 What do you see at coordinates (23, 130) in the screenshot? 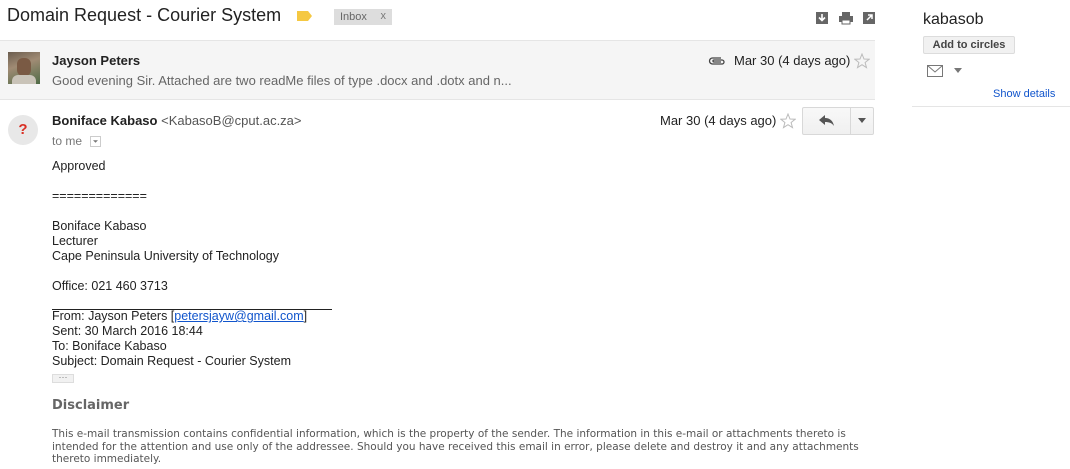
I see `unknown-sender-avatar: ?` at bounding box center [23, 130].